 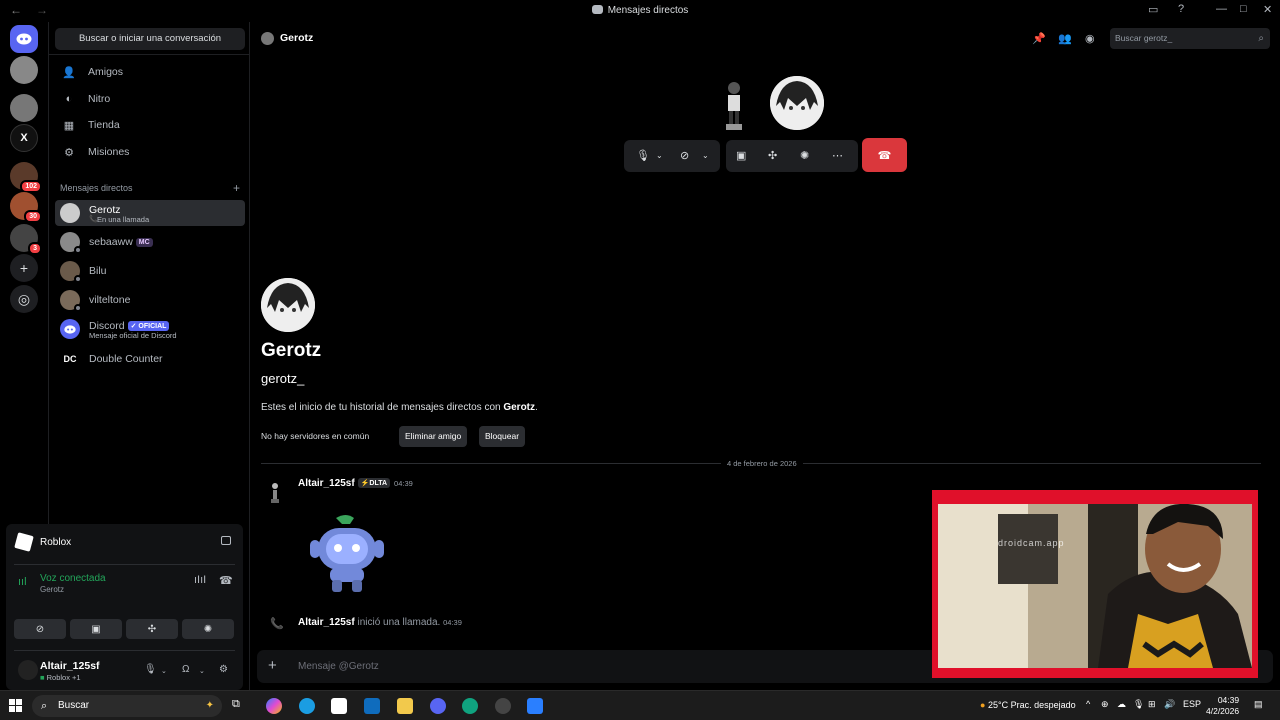 I want to click on pin-icon: 📌, so click(x=1039, y=38).